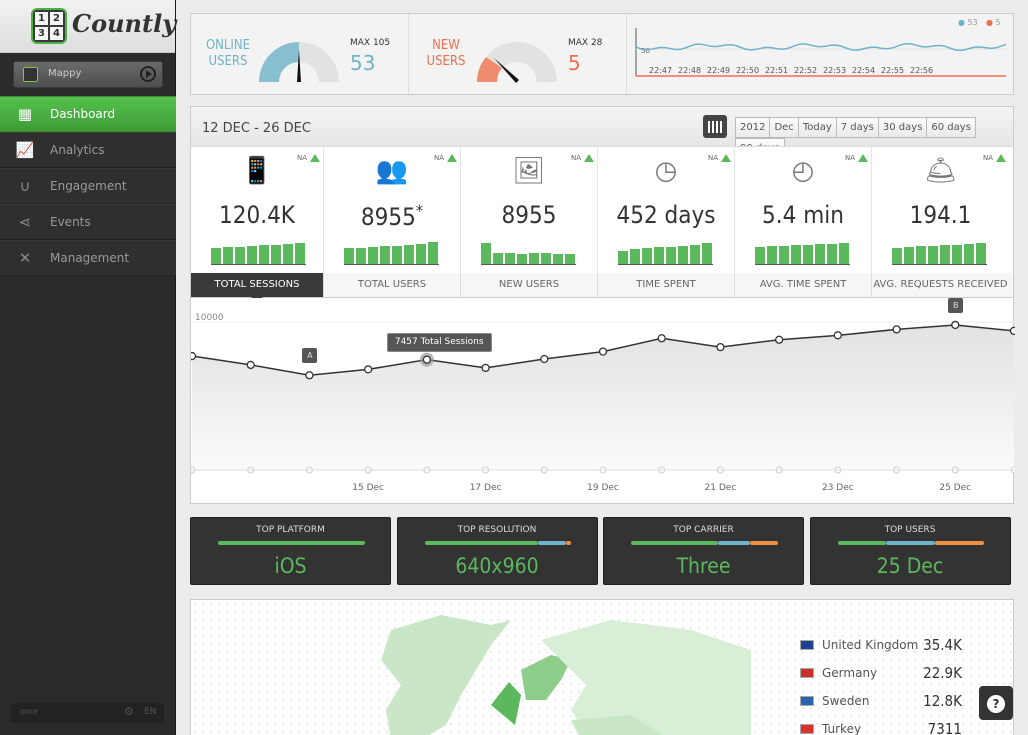 The height and width of the screenshot is (735, 1028). I want to click on annotation-marker: A, so click(310, 356).